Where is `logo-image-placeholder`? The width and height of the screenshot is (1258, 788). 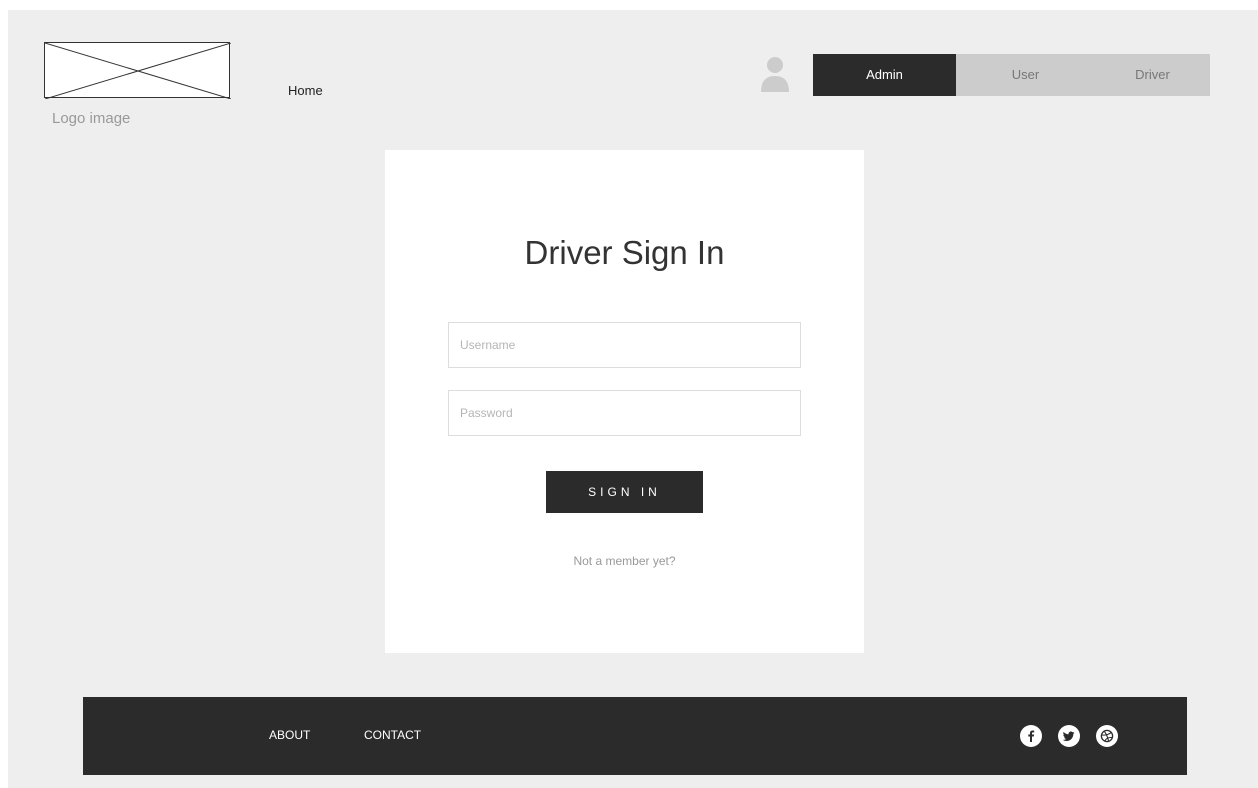
logo-image-placeholder is located at coordinates (137, 70).